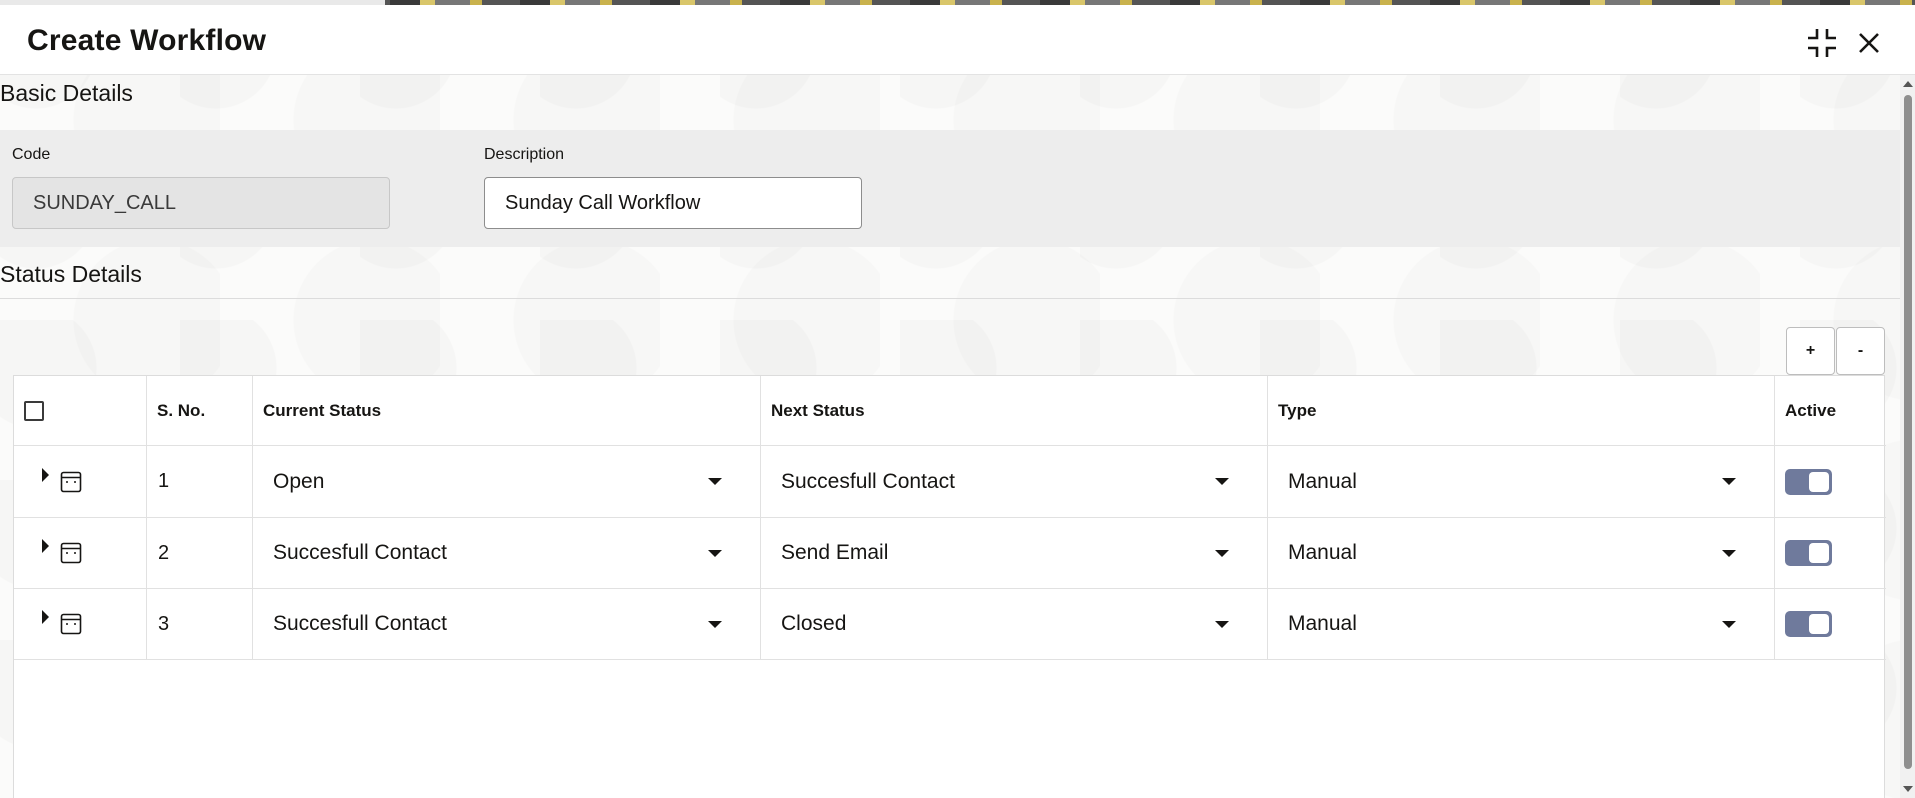 Image resolution: width=1915 pixels, height=798 pixels. I want to click on next-status-select: Send Email, so click(1014, 553).